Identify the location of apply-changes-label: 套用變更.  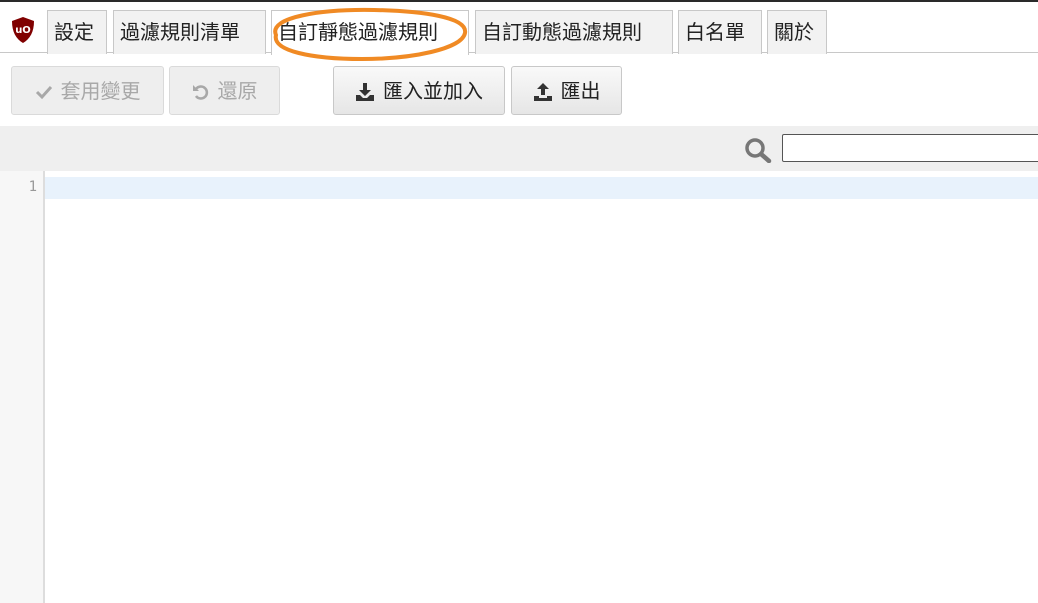
(100, 91).